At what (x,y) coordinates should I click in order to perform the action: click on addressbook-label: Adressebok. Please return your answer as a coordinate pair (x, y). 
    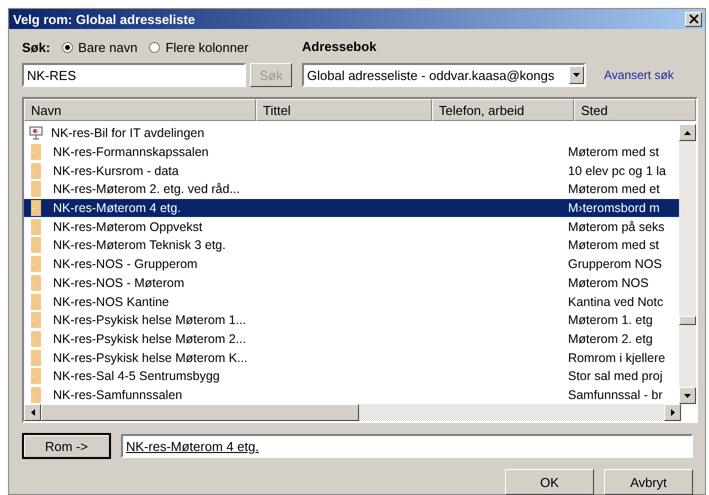
    Looking at the image, I should click on (340, 47).